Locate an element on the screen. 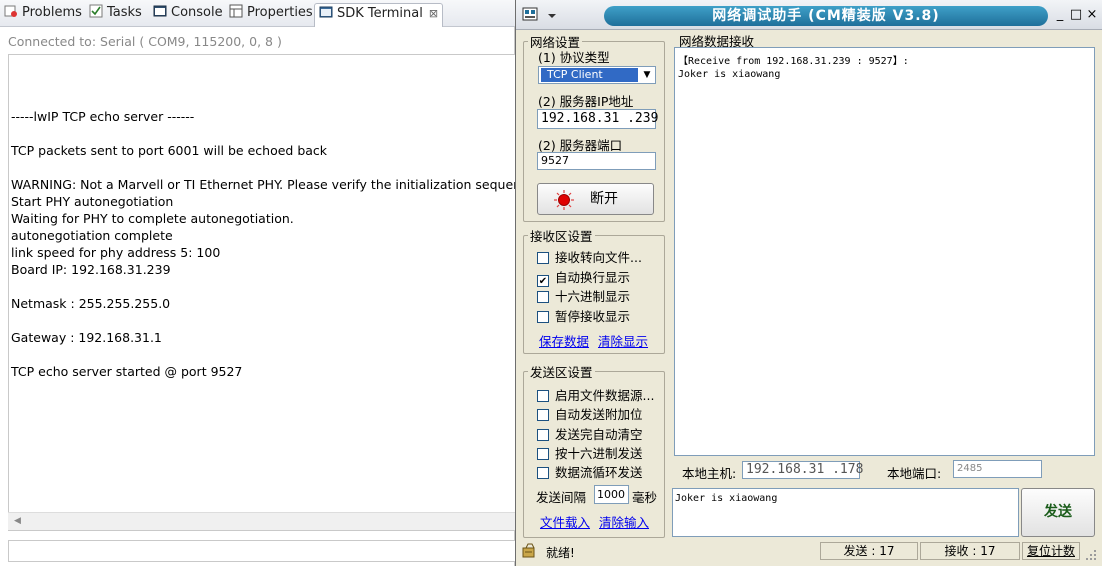  system-menu is located at coordinates (541, 15).